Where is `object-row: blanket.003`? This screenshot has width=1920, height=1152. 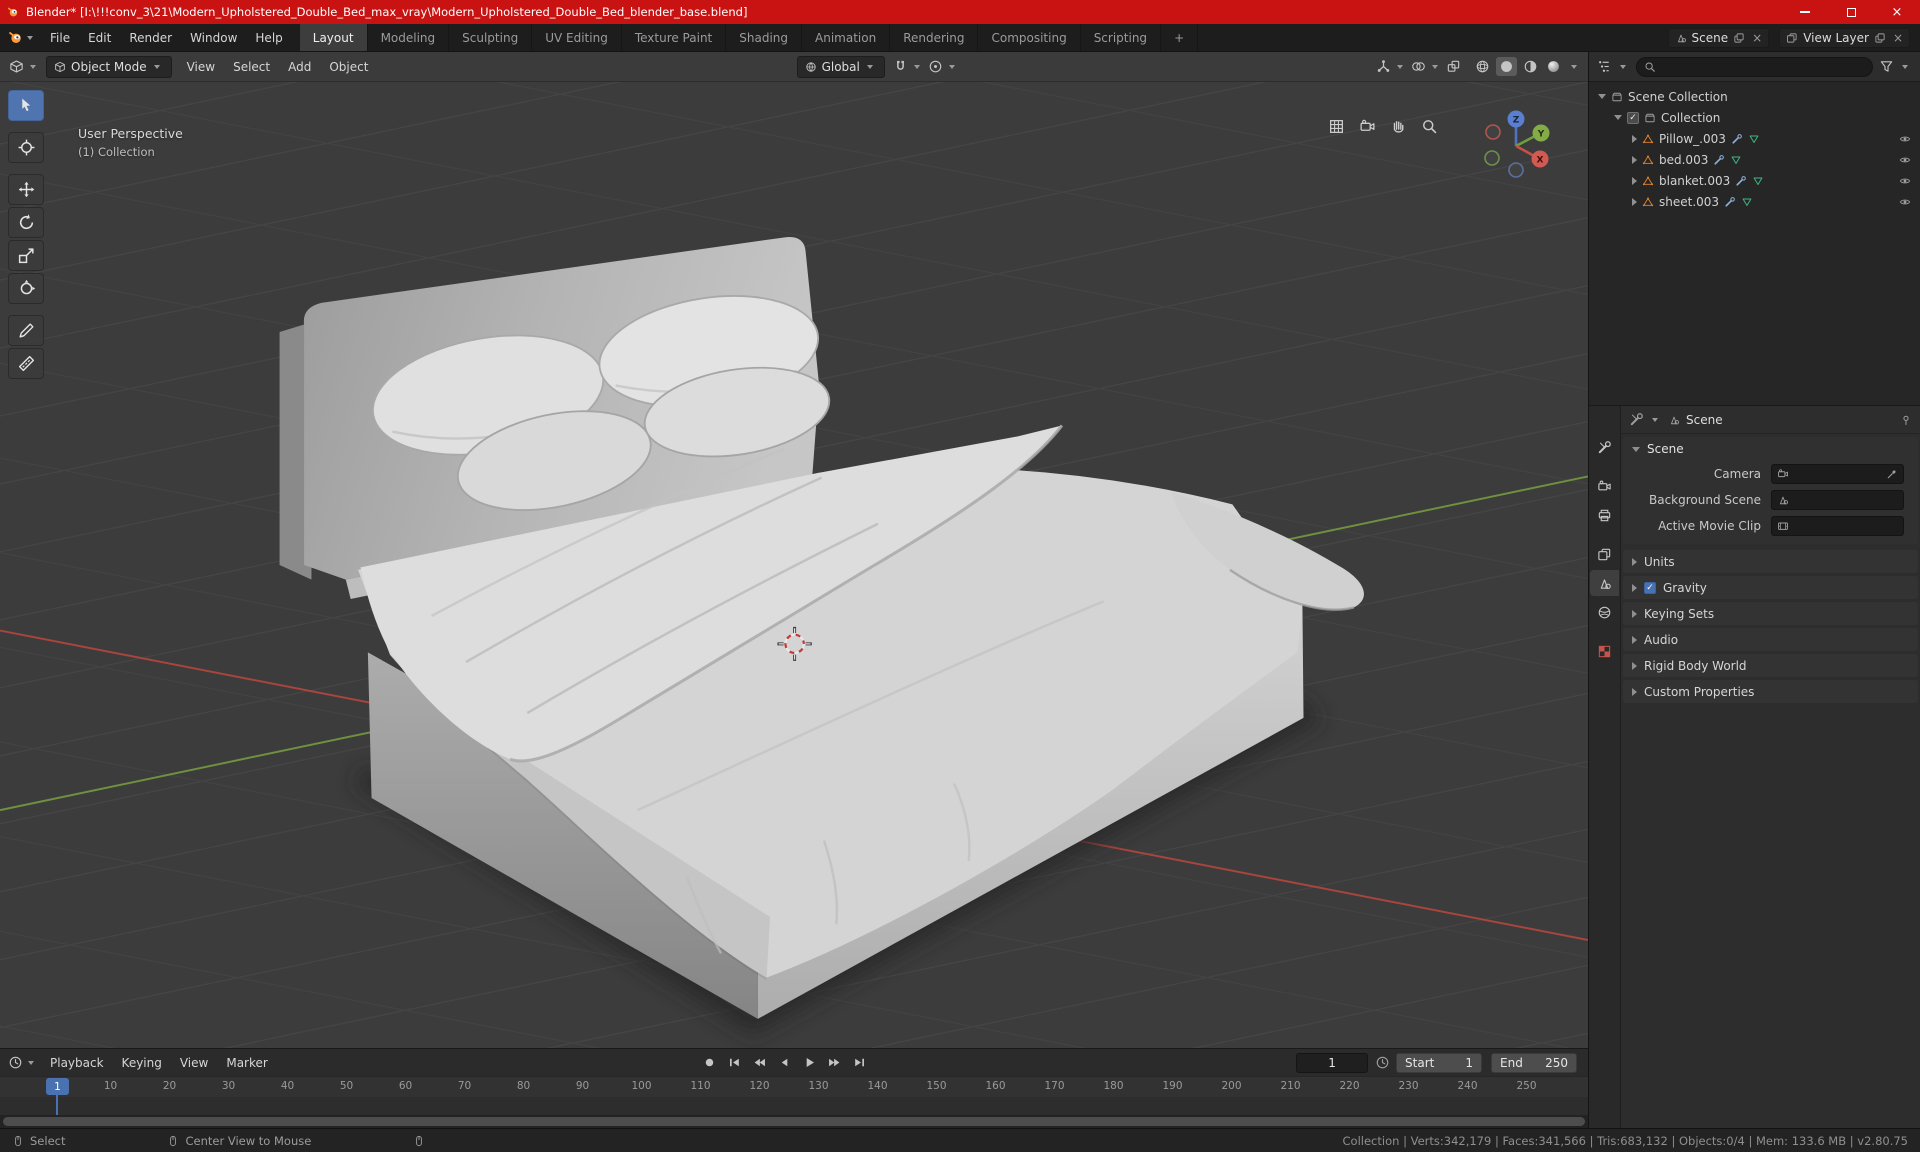 object-row: blanket.003 is located at coordinates (1754, 180).